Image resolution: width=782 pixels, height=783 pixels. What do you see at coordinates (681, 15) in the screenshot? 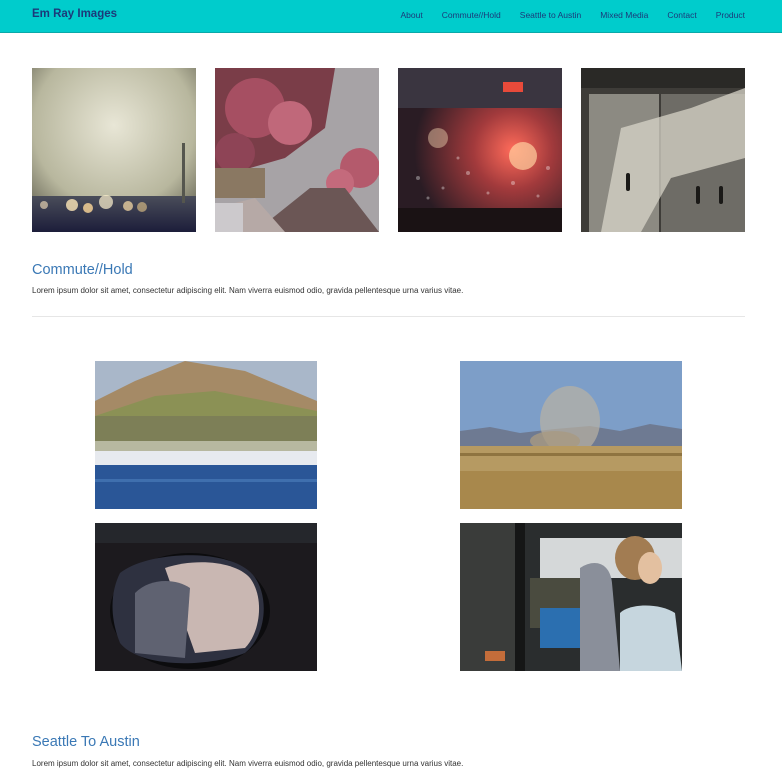
I see `nav-link-contact: Contact` at bounding box center [681, 15].